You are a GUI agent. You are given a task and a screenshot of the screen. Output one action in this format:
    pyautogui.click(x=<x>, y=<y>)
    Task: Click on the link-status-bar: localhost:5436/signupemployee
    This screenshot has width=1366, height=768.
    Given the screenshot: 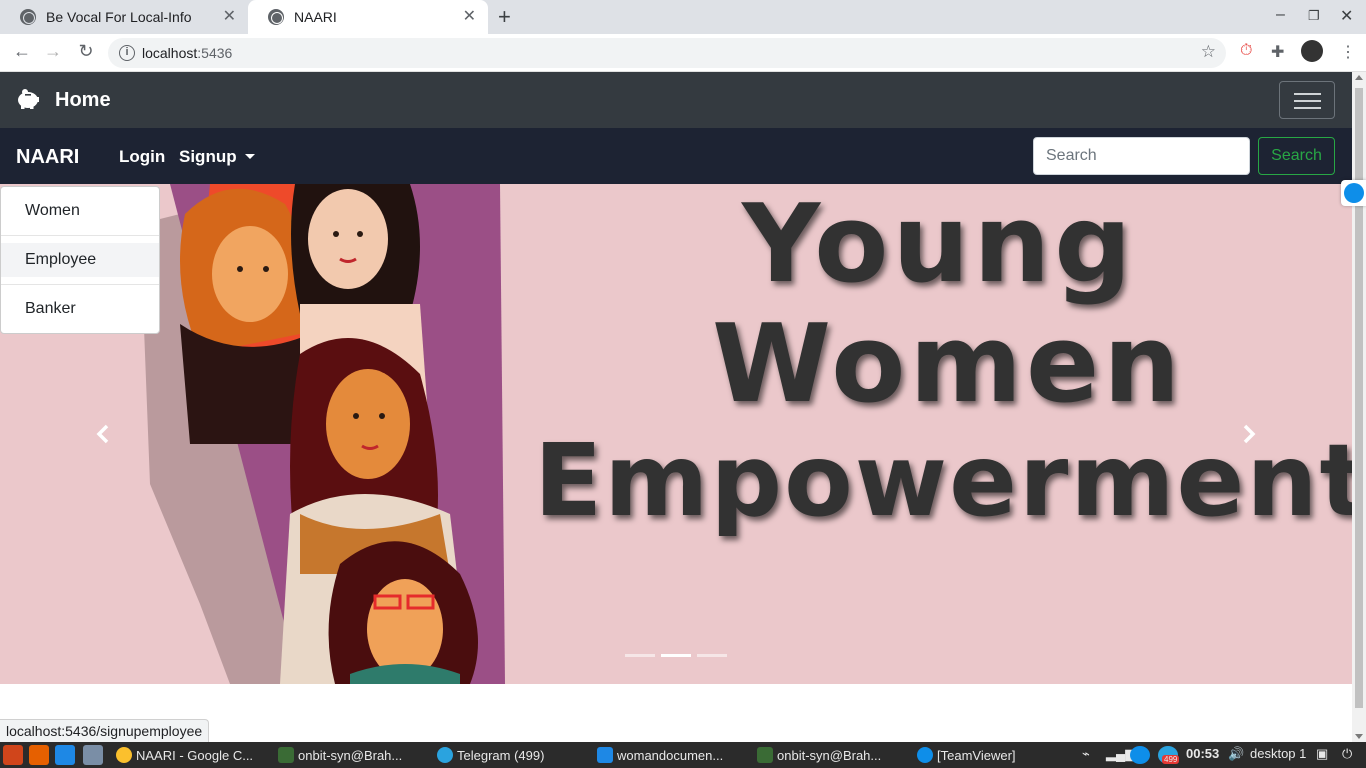 What is the action you would take?
    pyautogui.click(x=105, y=730)
    